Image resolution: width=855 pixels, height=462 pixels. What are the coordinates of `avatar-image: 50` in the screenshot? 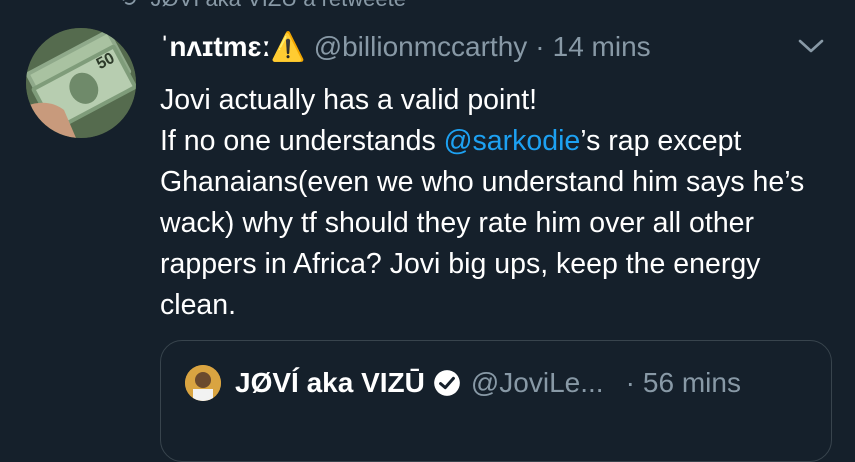 It's located at (81, 83).